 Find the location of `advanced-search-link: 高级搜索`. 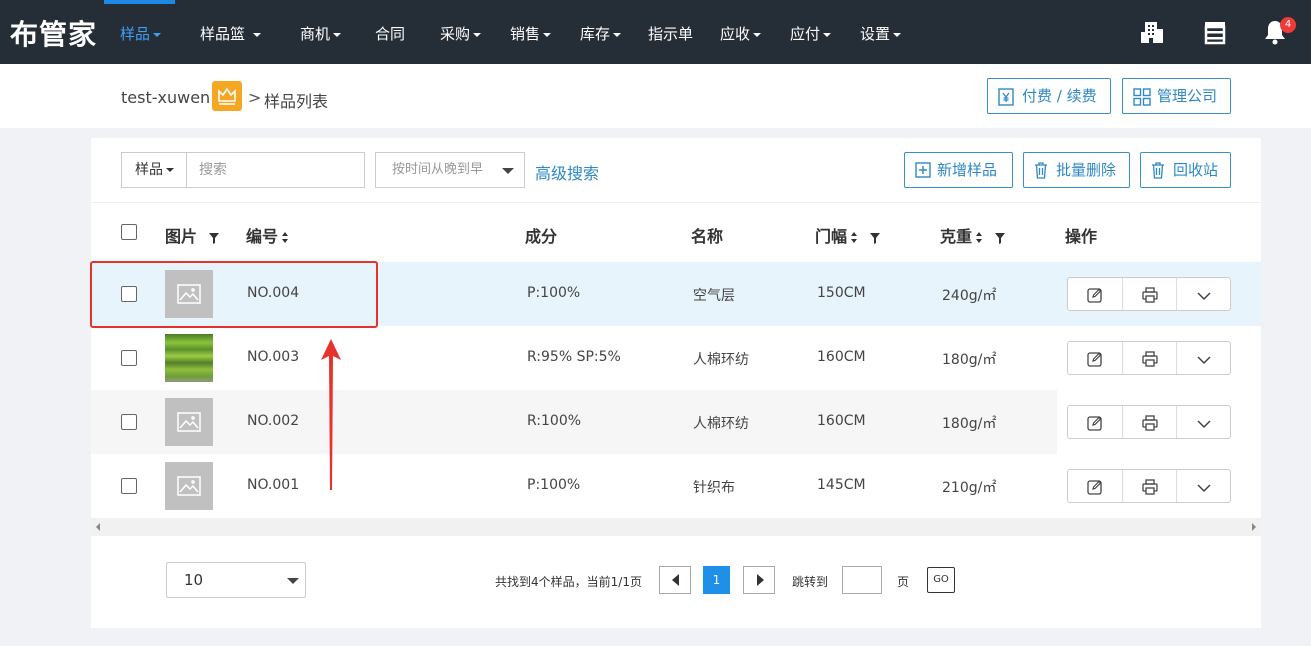

advanced-search-link: 高级搜索 is located at coordinates (567, 172).